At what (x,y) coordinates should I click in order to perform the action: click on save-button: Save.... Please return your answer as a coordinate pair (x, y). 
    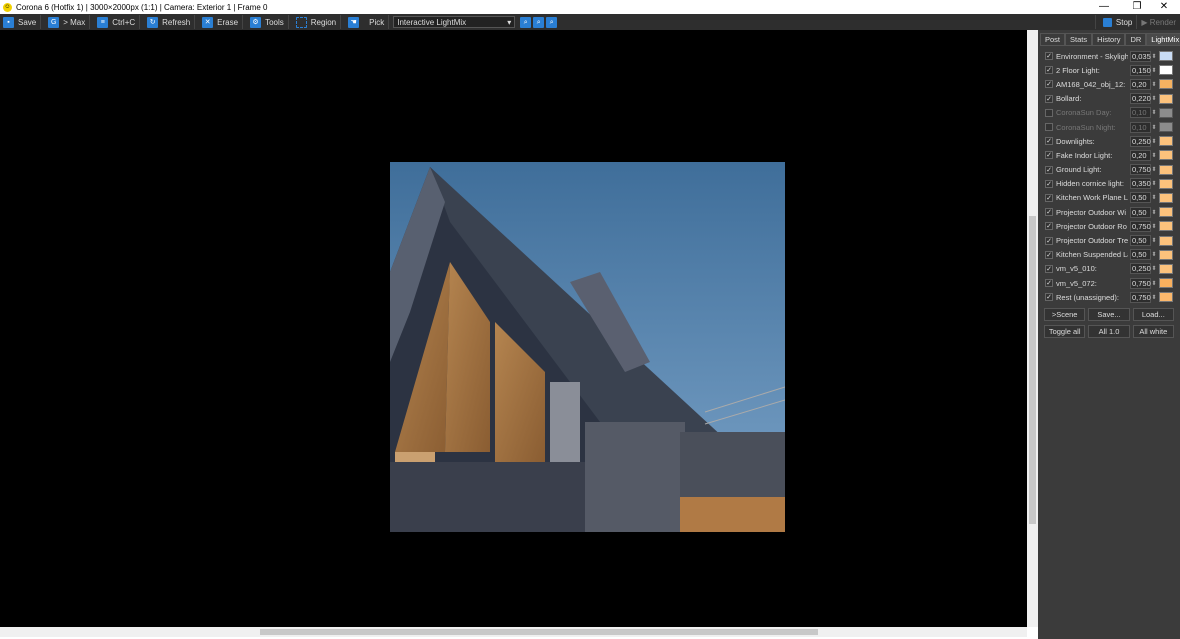
    Looking at the image, I should click on (1109, 315).